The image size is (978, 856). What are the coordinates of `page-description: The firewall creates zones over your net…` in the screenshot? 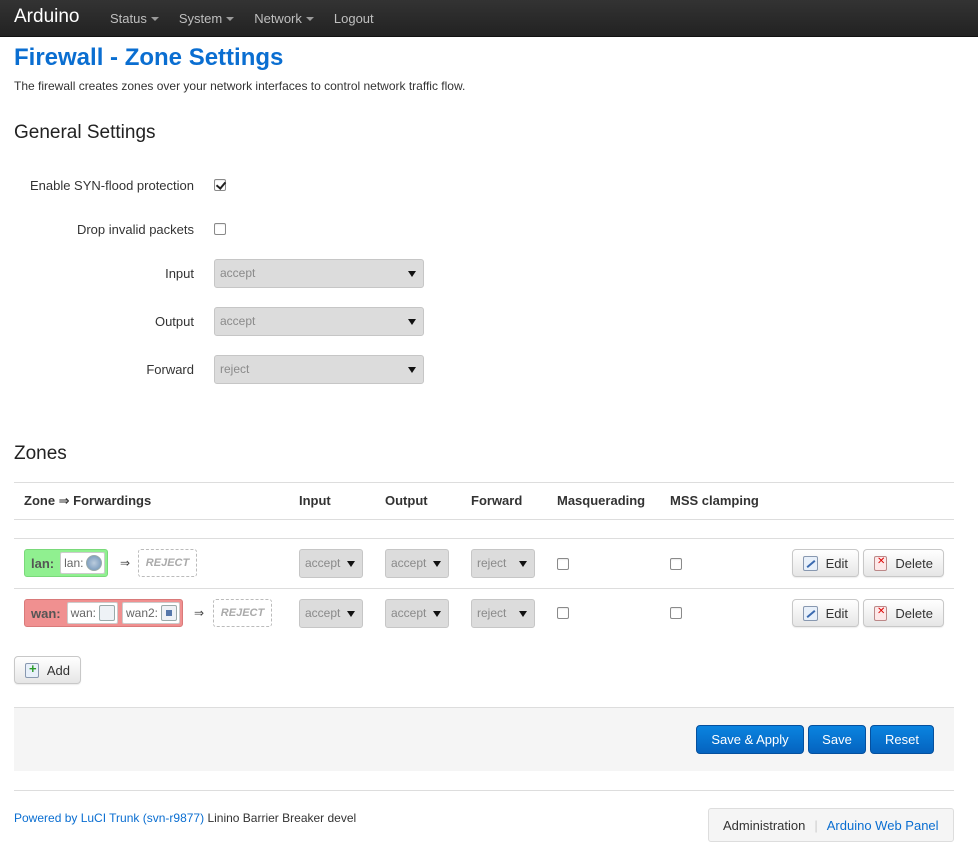 It's located at (240, 86).